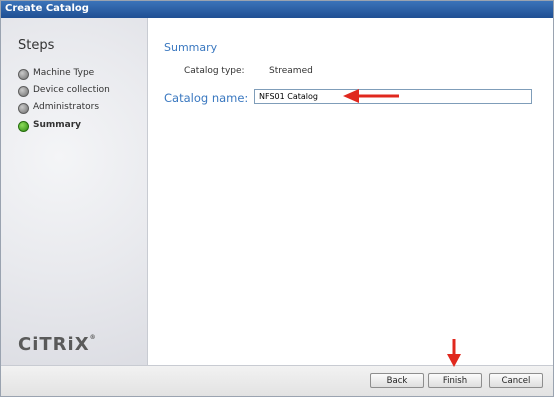  What do you see at coordinates (36, 45) in the screenshot?
I see `steps-heading: Steps` at bounding box center [36, 45].